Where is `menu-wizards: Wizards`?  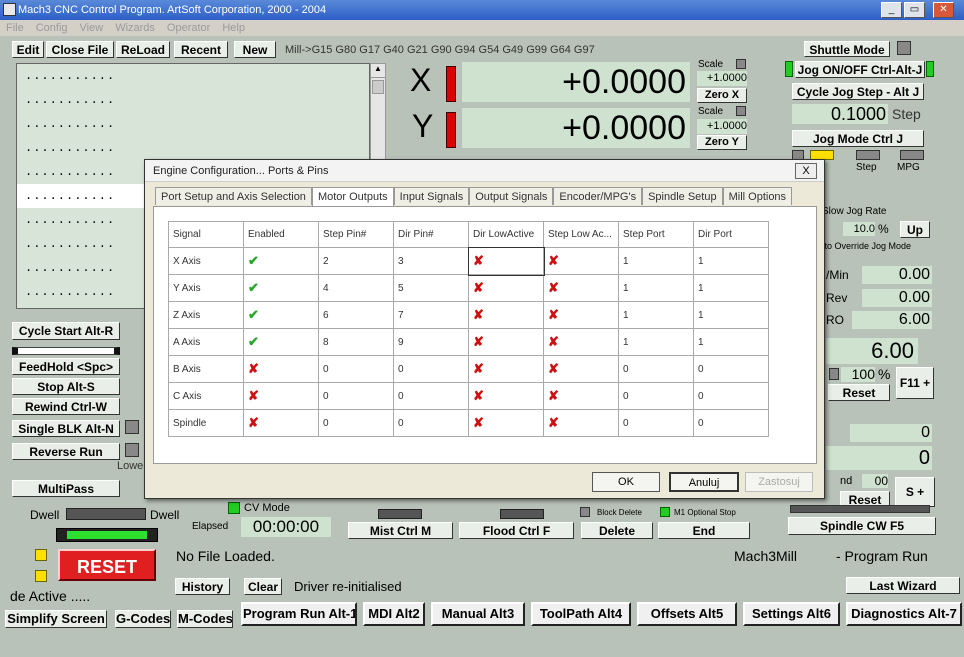 menu-wizards: Wizards is located at coordinates (135, 28).